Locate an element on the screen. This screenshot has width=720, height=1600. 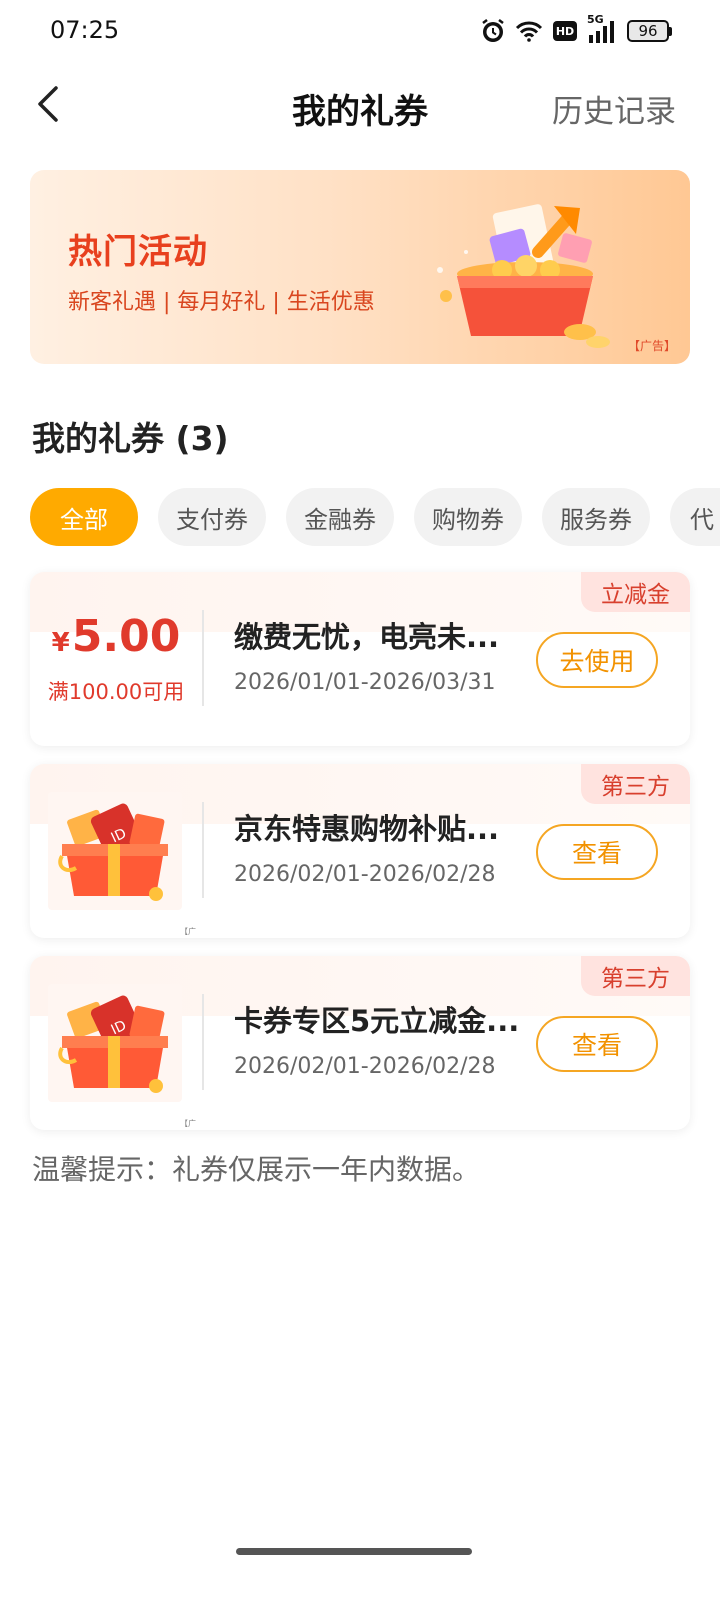
tab-shopping: 购物券 is located at coordinates (468, 517).